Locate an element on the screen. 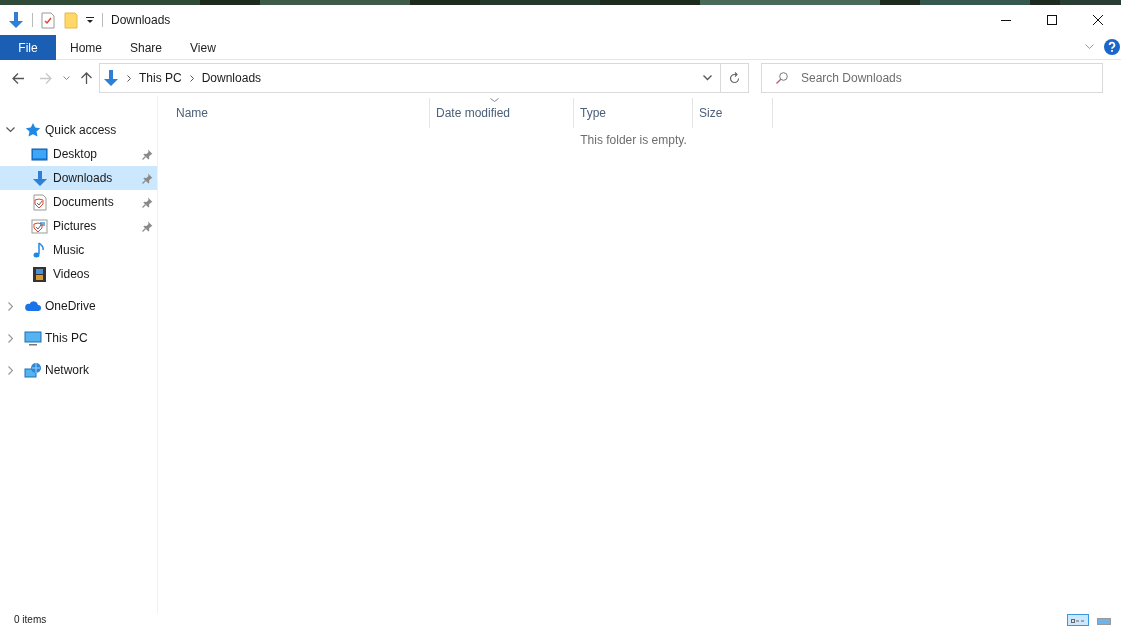 Image resolution: width=1121 pixels, height=626 pixels. picture-shield-icon is located at coordinates (40, 226).